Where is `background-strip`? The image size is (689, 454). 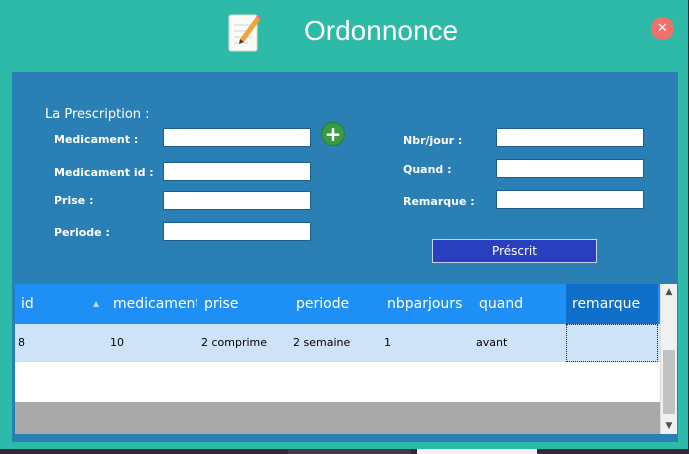 background-strip is located at coordinates (144, 451).